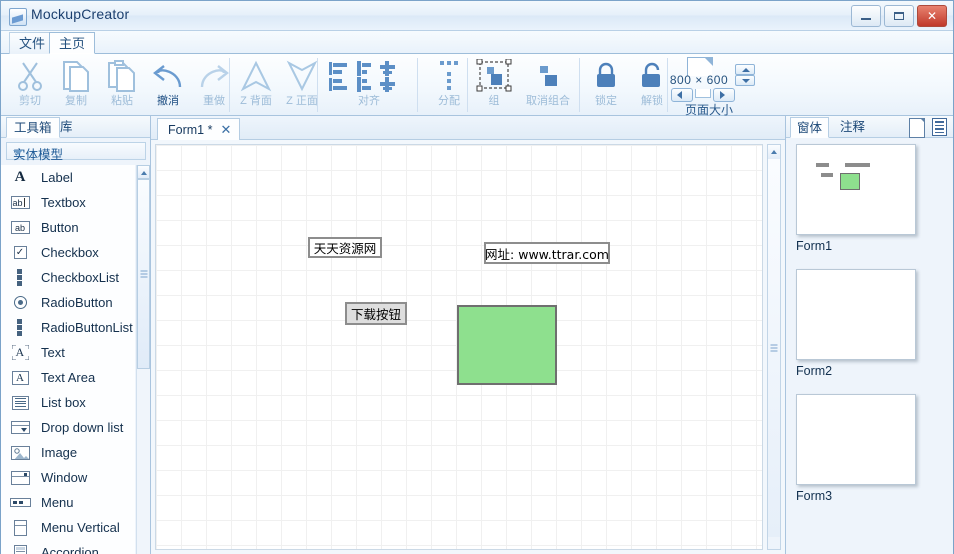 The image size is (954, 554). I want to click on tab-toolbox: 工具箱, so click(33, 127).